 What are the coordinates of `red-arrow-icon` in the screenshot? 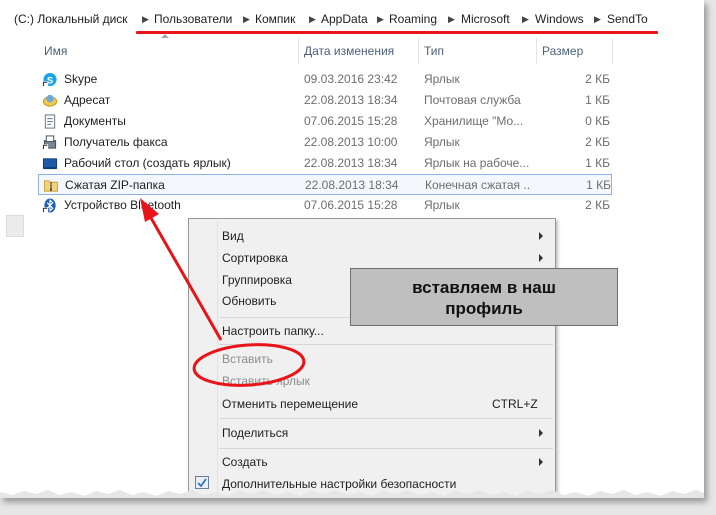 It's located at (181, 269).